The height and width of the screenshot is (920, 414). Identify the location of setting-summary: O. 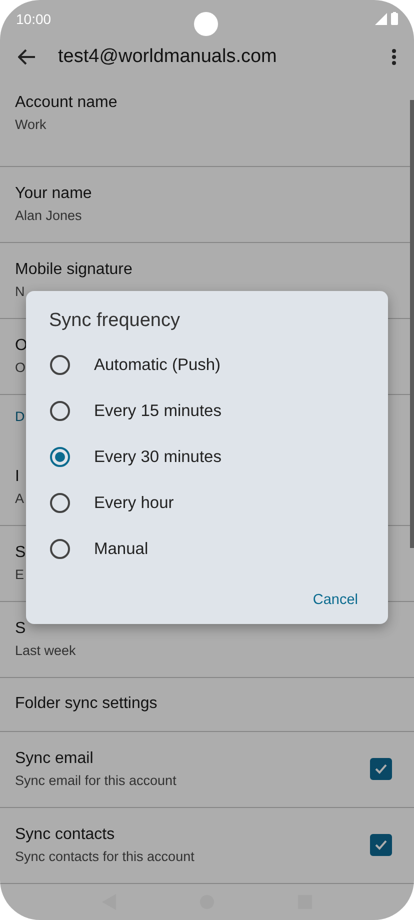
(20, 368).